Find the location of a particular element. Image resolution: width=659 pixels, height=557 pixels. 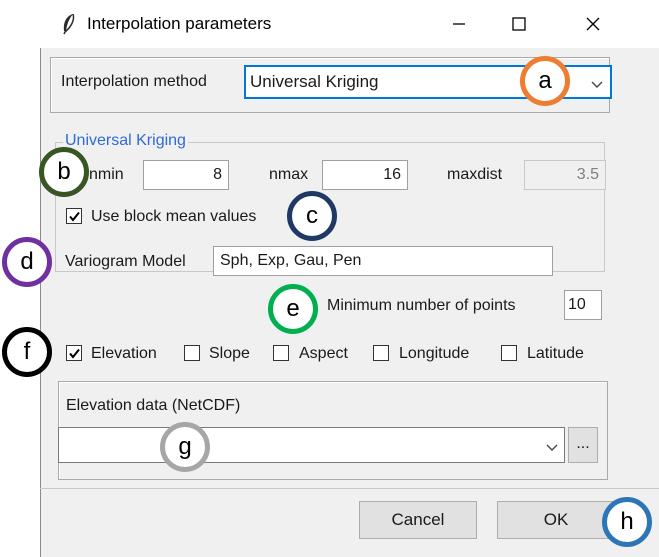

window-title: Interpolation parameters is located at coordinates (179, 23).